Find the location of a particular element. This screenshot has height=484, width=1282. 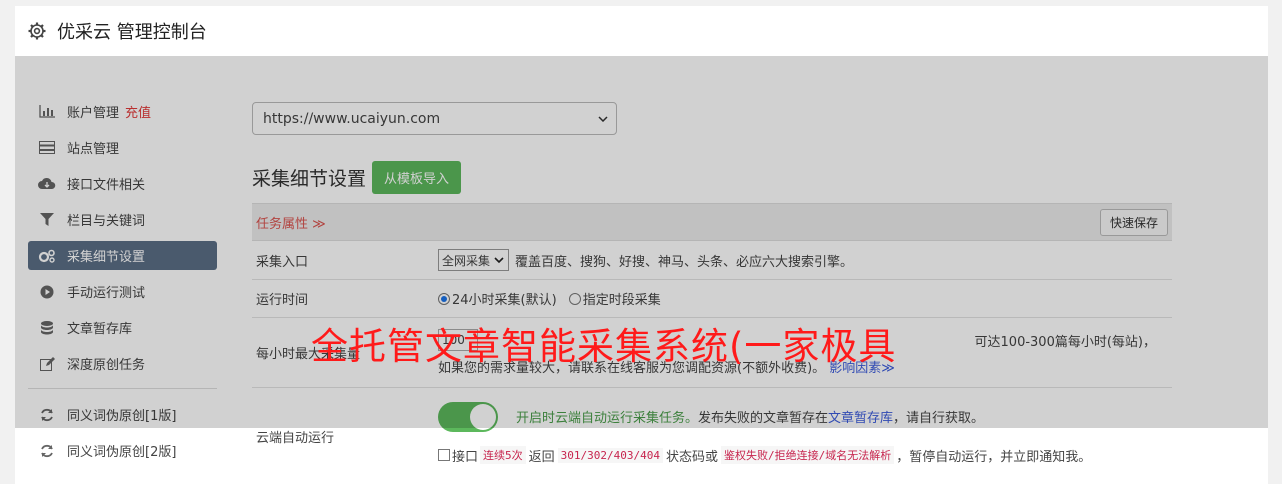

text-end: ，暂停自动运行，并立即通知我。 is located at coordinates (994, 457).